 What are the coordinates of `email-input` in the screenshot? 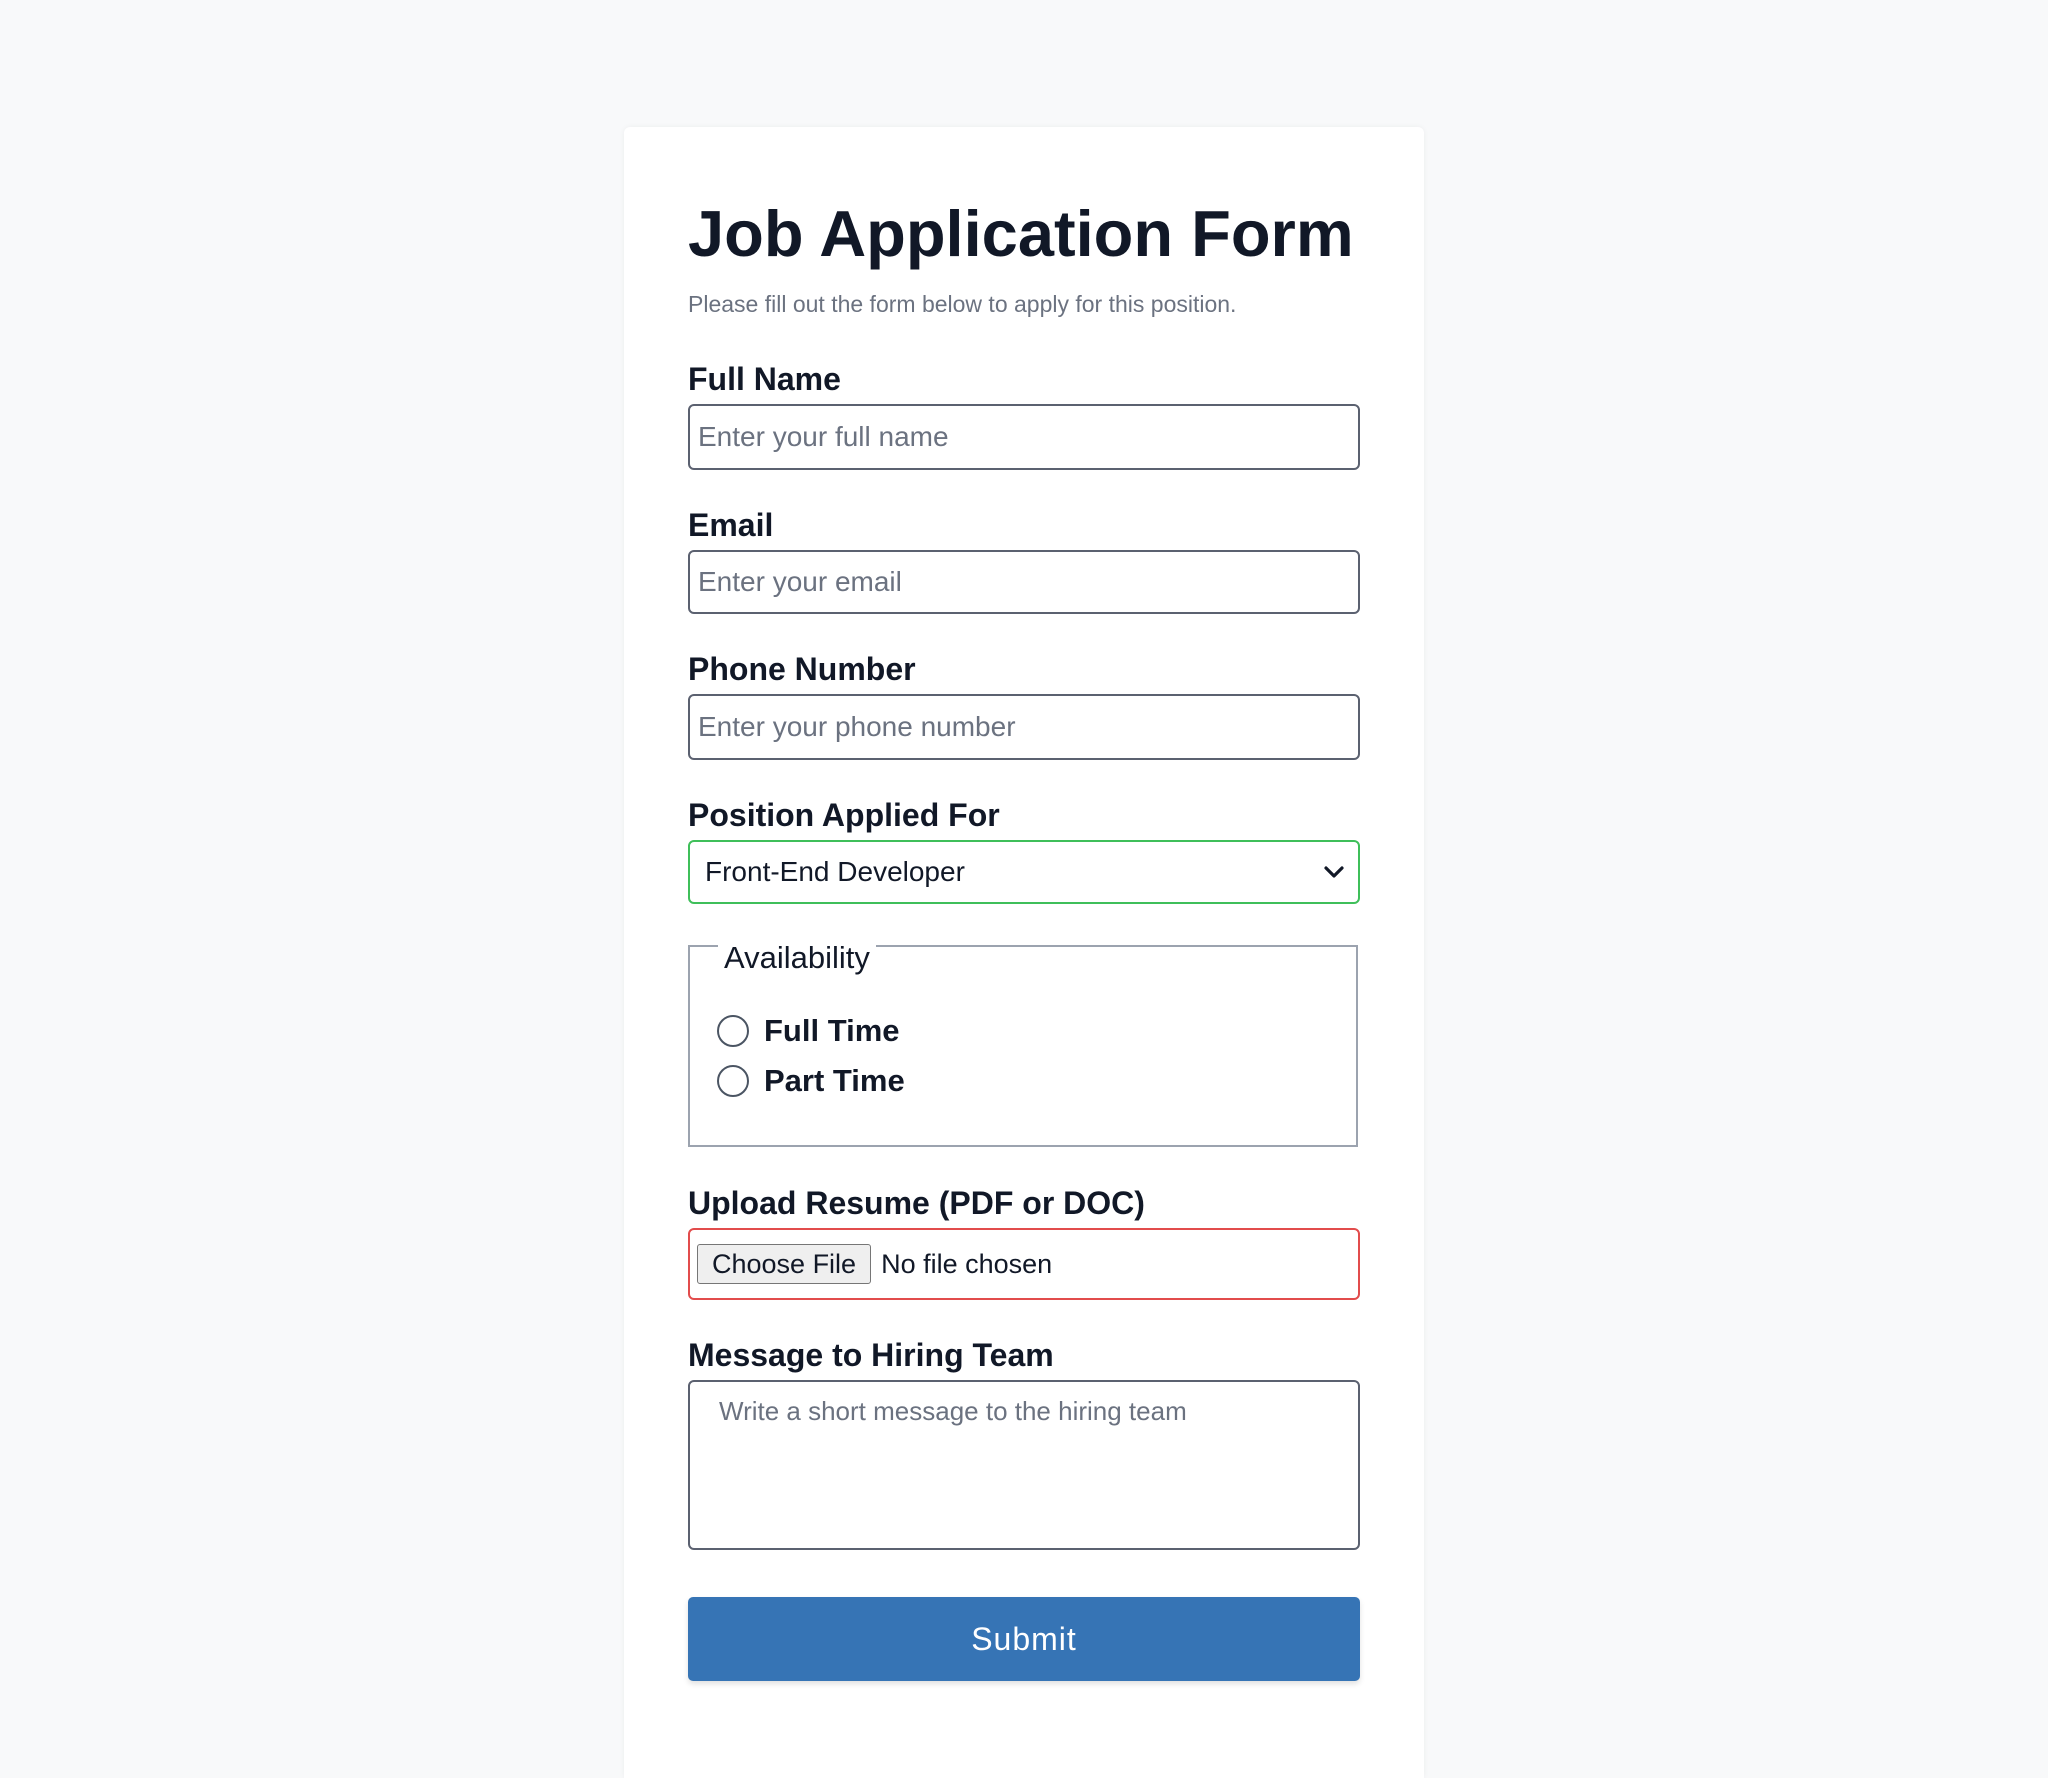 It's located at (1024, 582).